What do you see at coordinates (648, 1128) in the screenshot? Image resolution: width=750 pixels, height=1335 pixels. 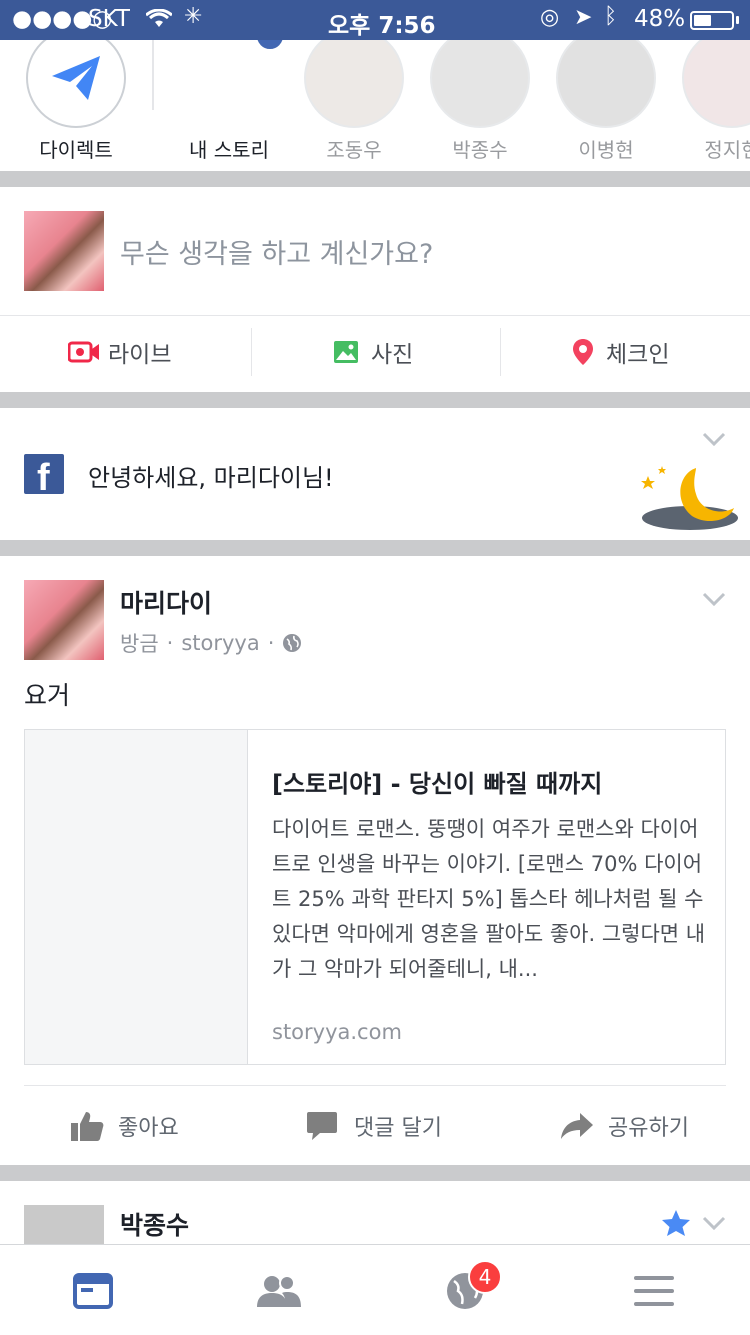 I see `share-label: 공유하기` at bounding box center [648, 1128].